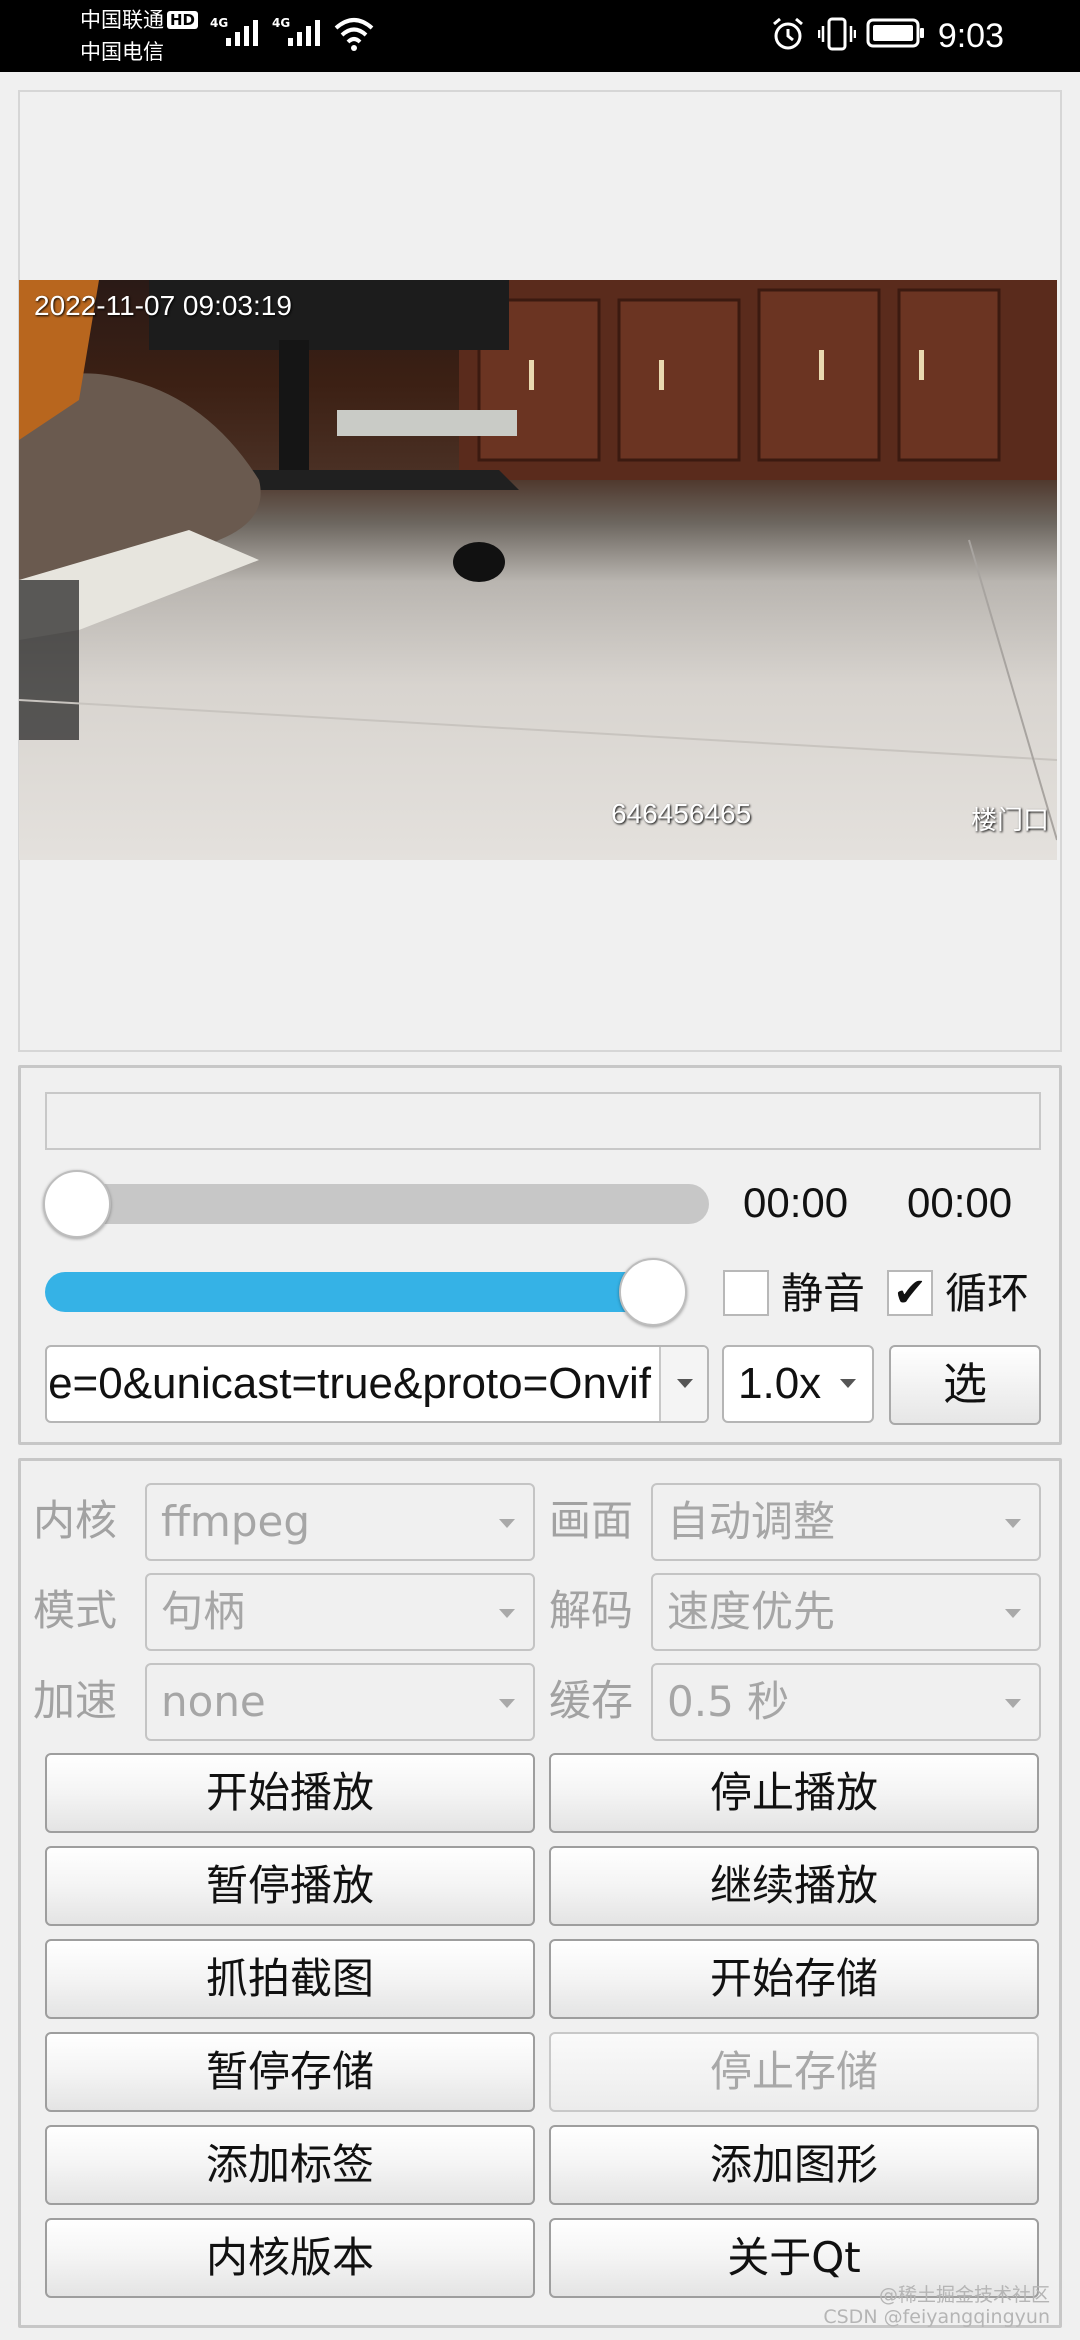 The height and width of the screenshot is (2340, 1080). What do you see at coordinates (290, 1979) in the screenshot?
I see `snapshot-button: 抓拍截图` at bounding box center [290, 1979].